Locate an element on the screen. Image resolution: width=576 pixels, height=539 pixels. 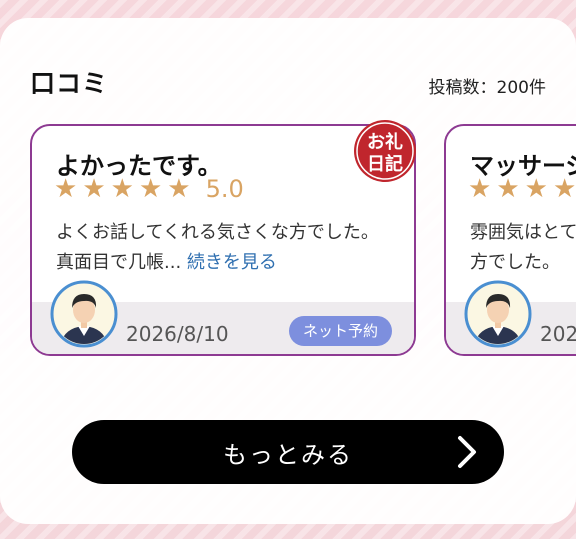
more-button-label: もっとみる is located at coordinates (288, 454).